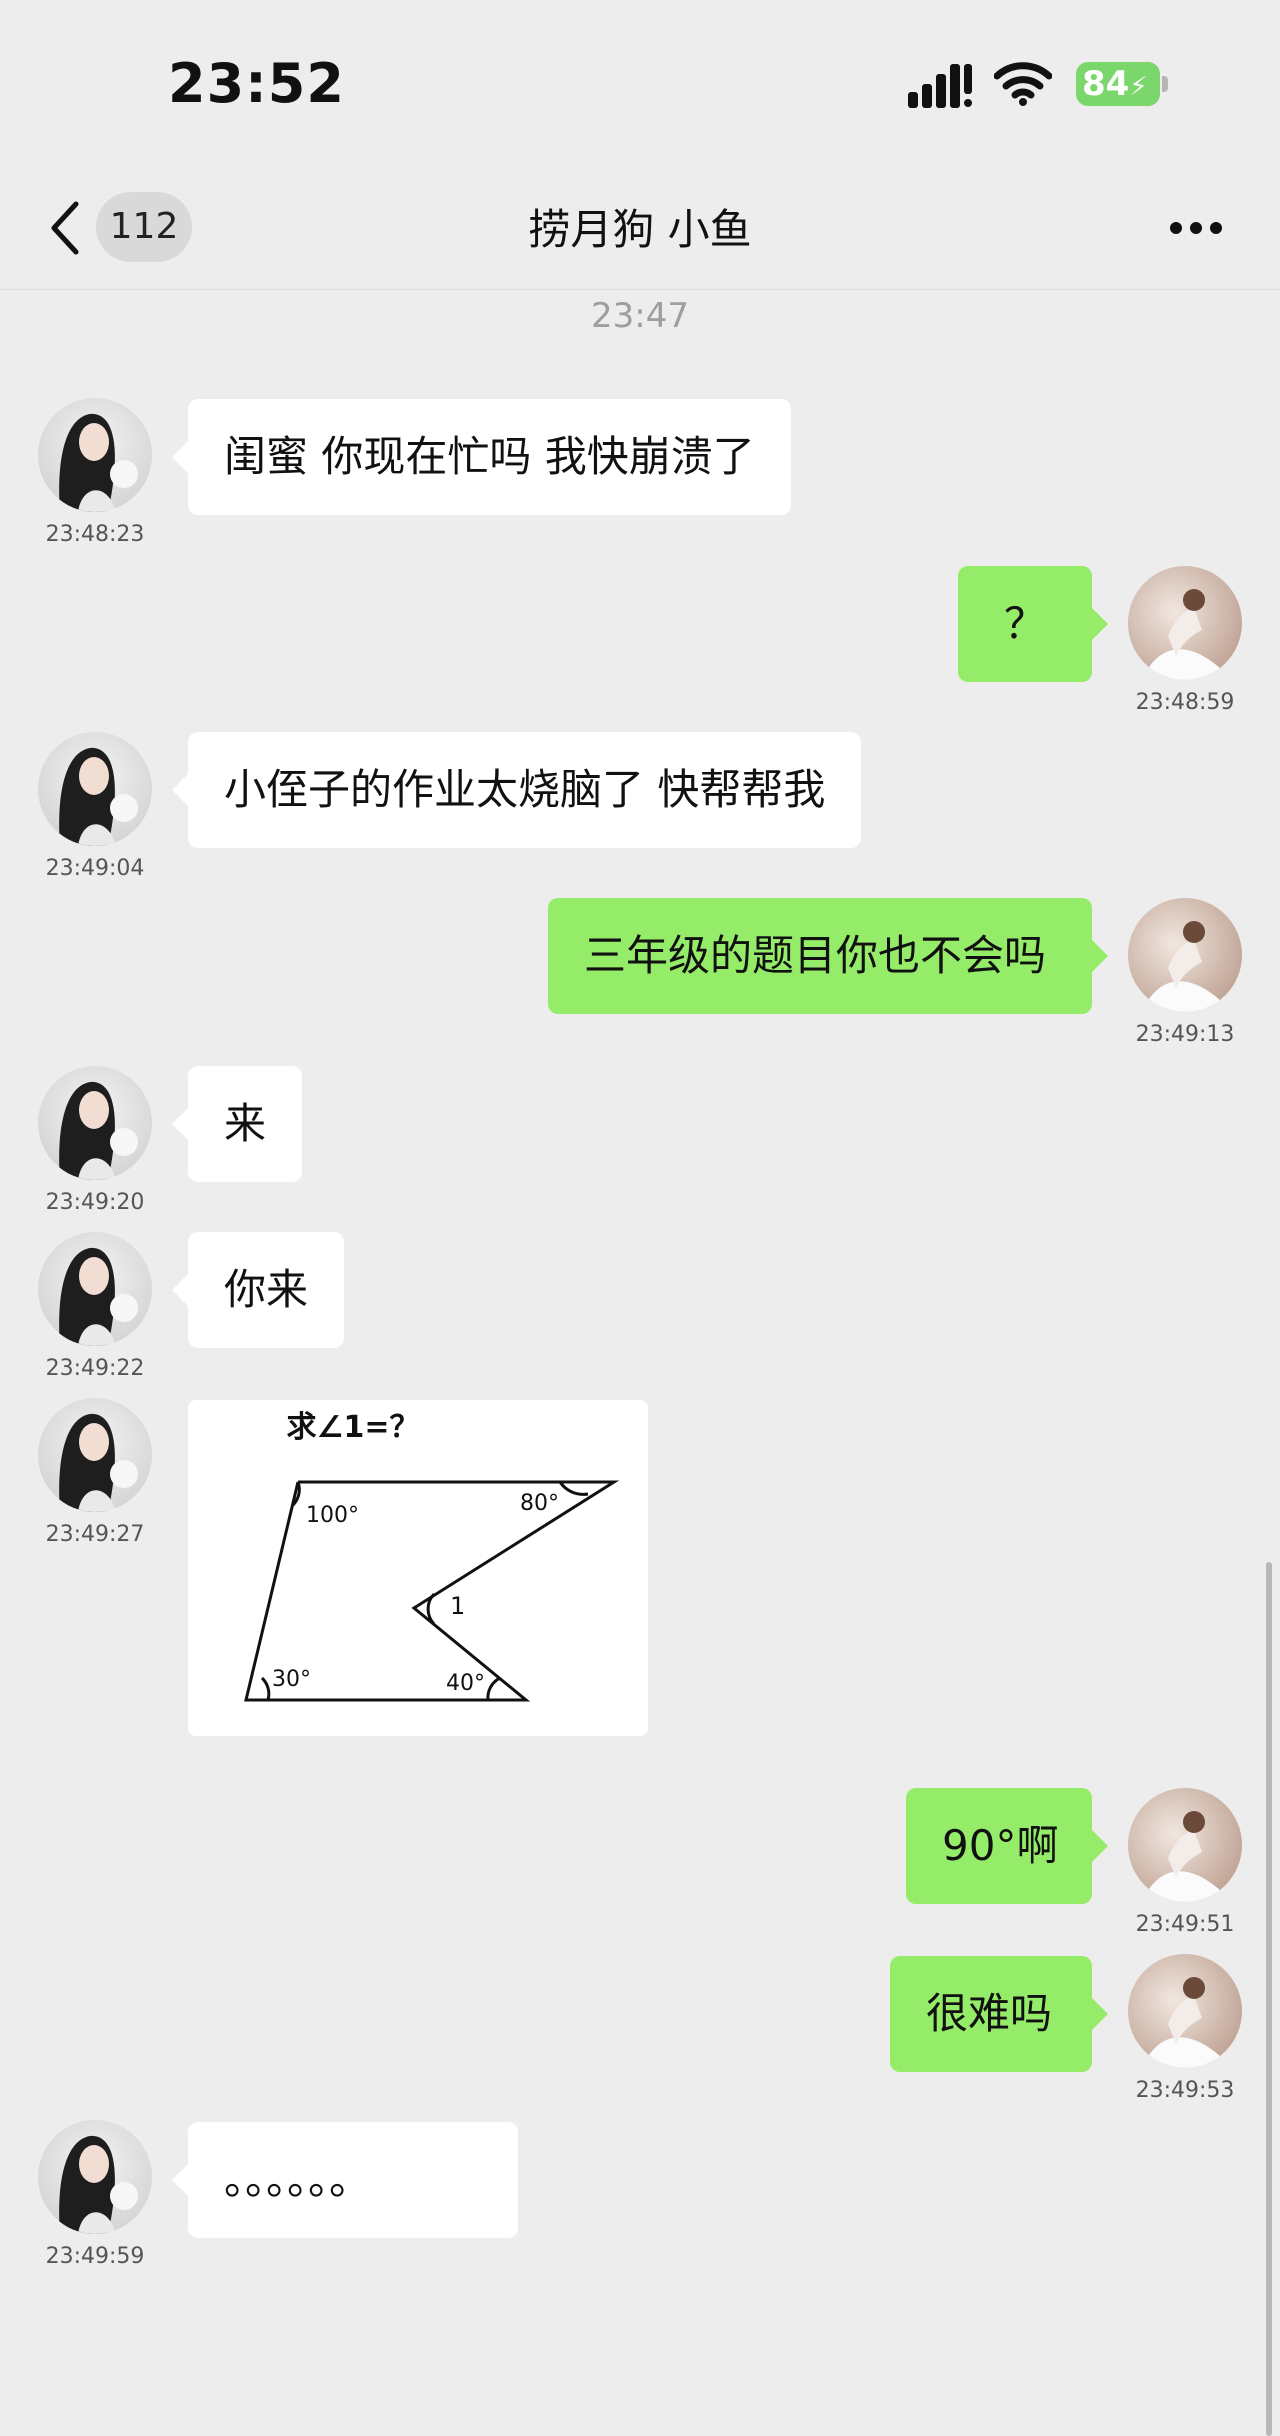 This screenshot has width=1280, height=2436. What do you see at coordinates (1185, 2090) in the screenshot?
I see `message-timestamp: 23:49:53` at bounding box center [1185, 2090].